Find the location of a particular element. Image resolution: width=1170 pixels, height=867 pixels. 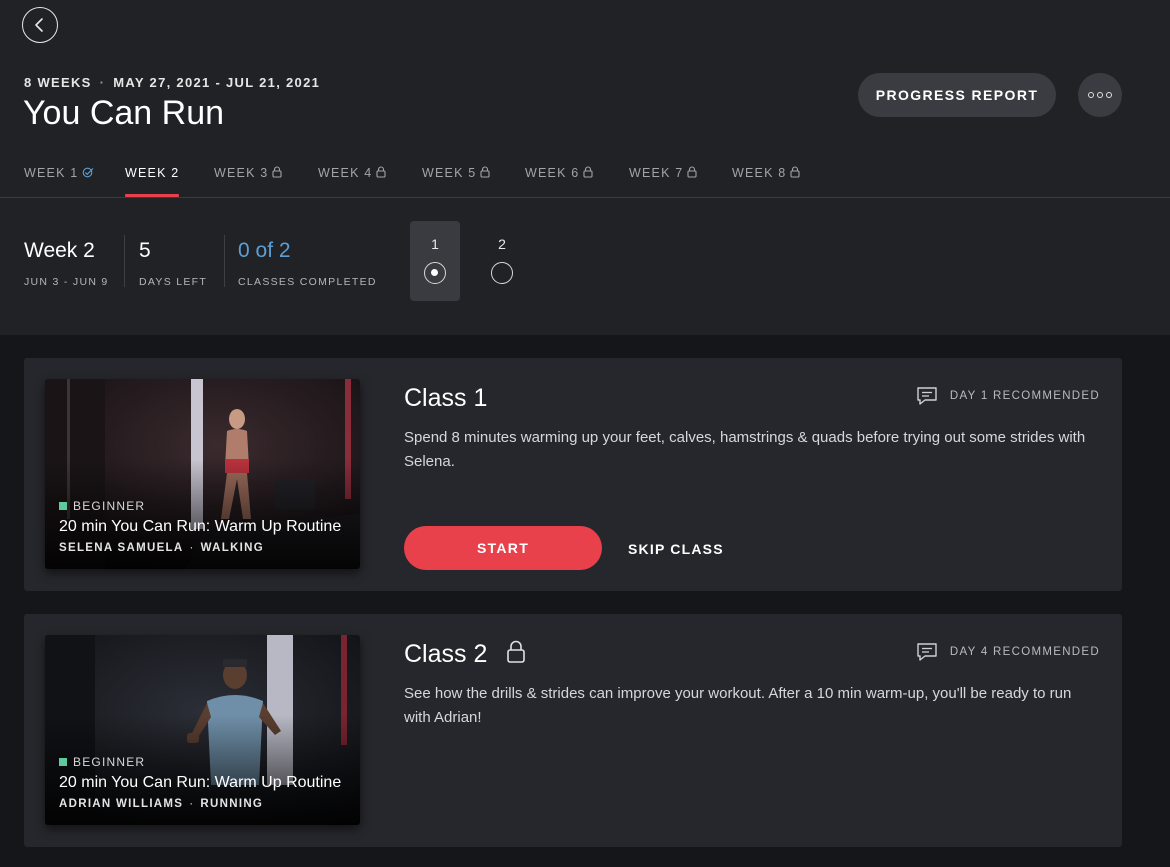

start-button: START is located at coordinates (503, 548).